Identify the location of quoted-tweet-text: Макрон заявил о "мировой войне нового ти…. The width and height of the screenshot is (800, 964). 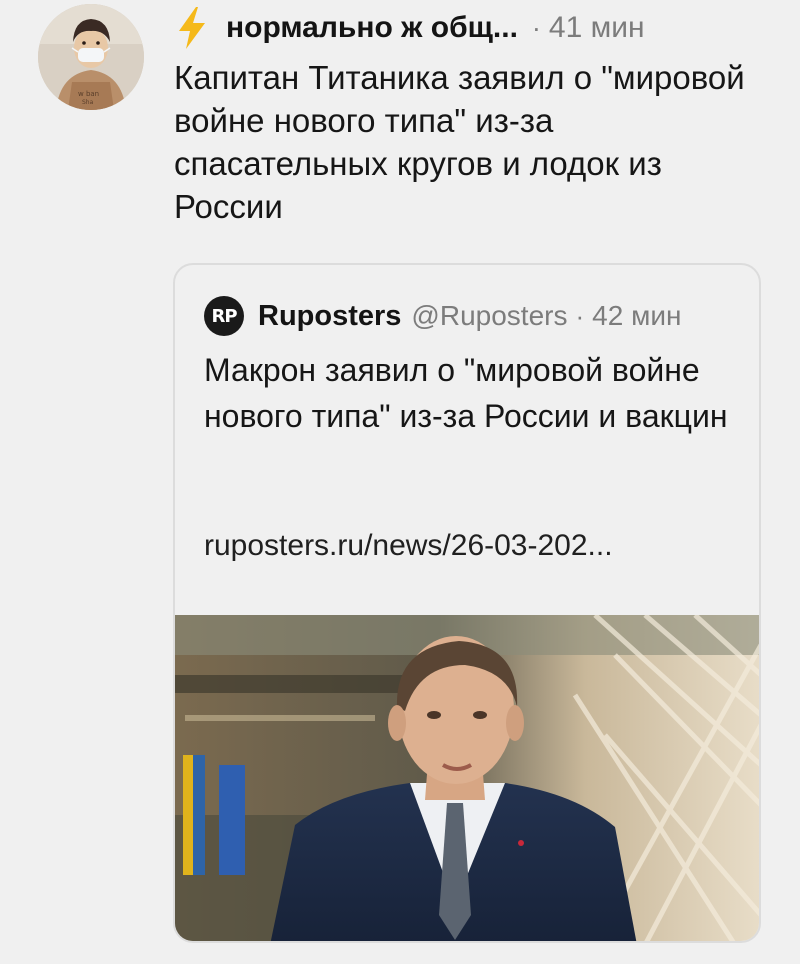
(466, 393).